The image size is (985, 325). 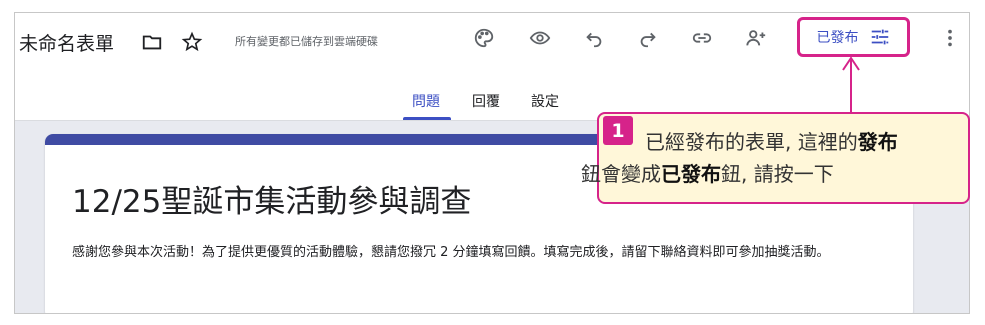 I want to click on callout-text-2: 鈕會變成, so click(x=621, y=174).